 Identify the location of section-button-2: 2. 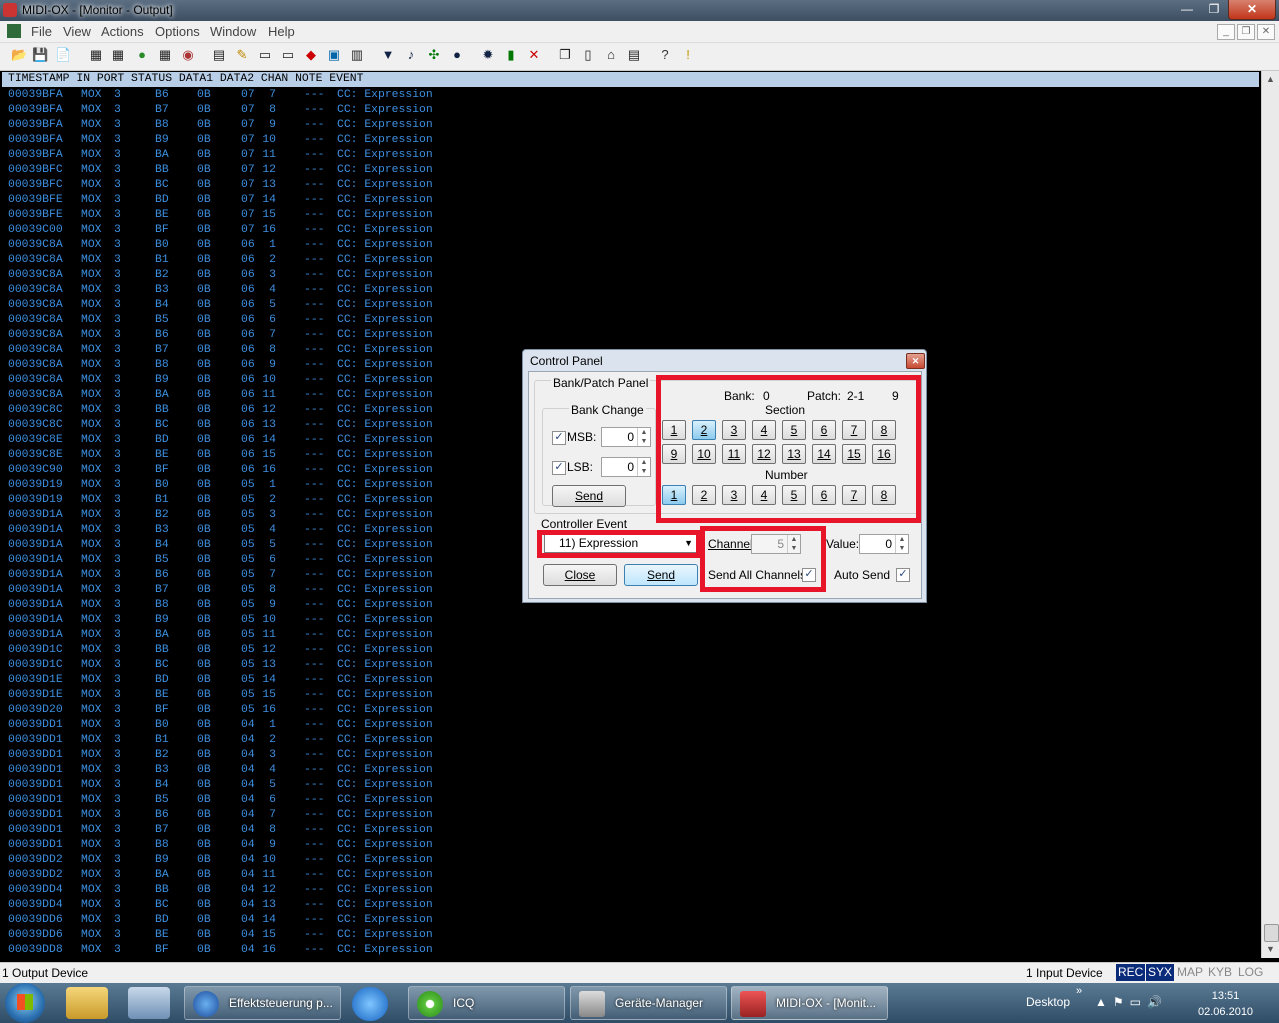
(704, 430).